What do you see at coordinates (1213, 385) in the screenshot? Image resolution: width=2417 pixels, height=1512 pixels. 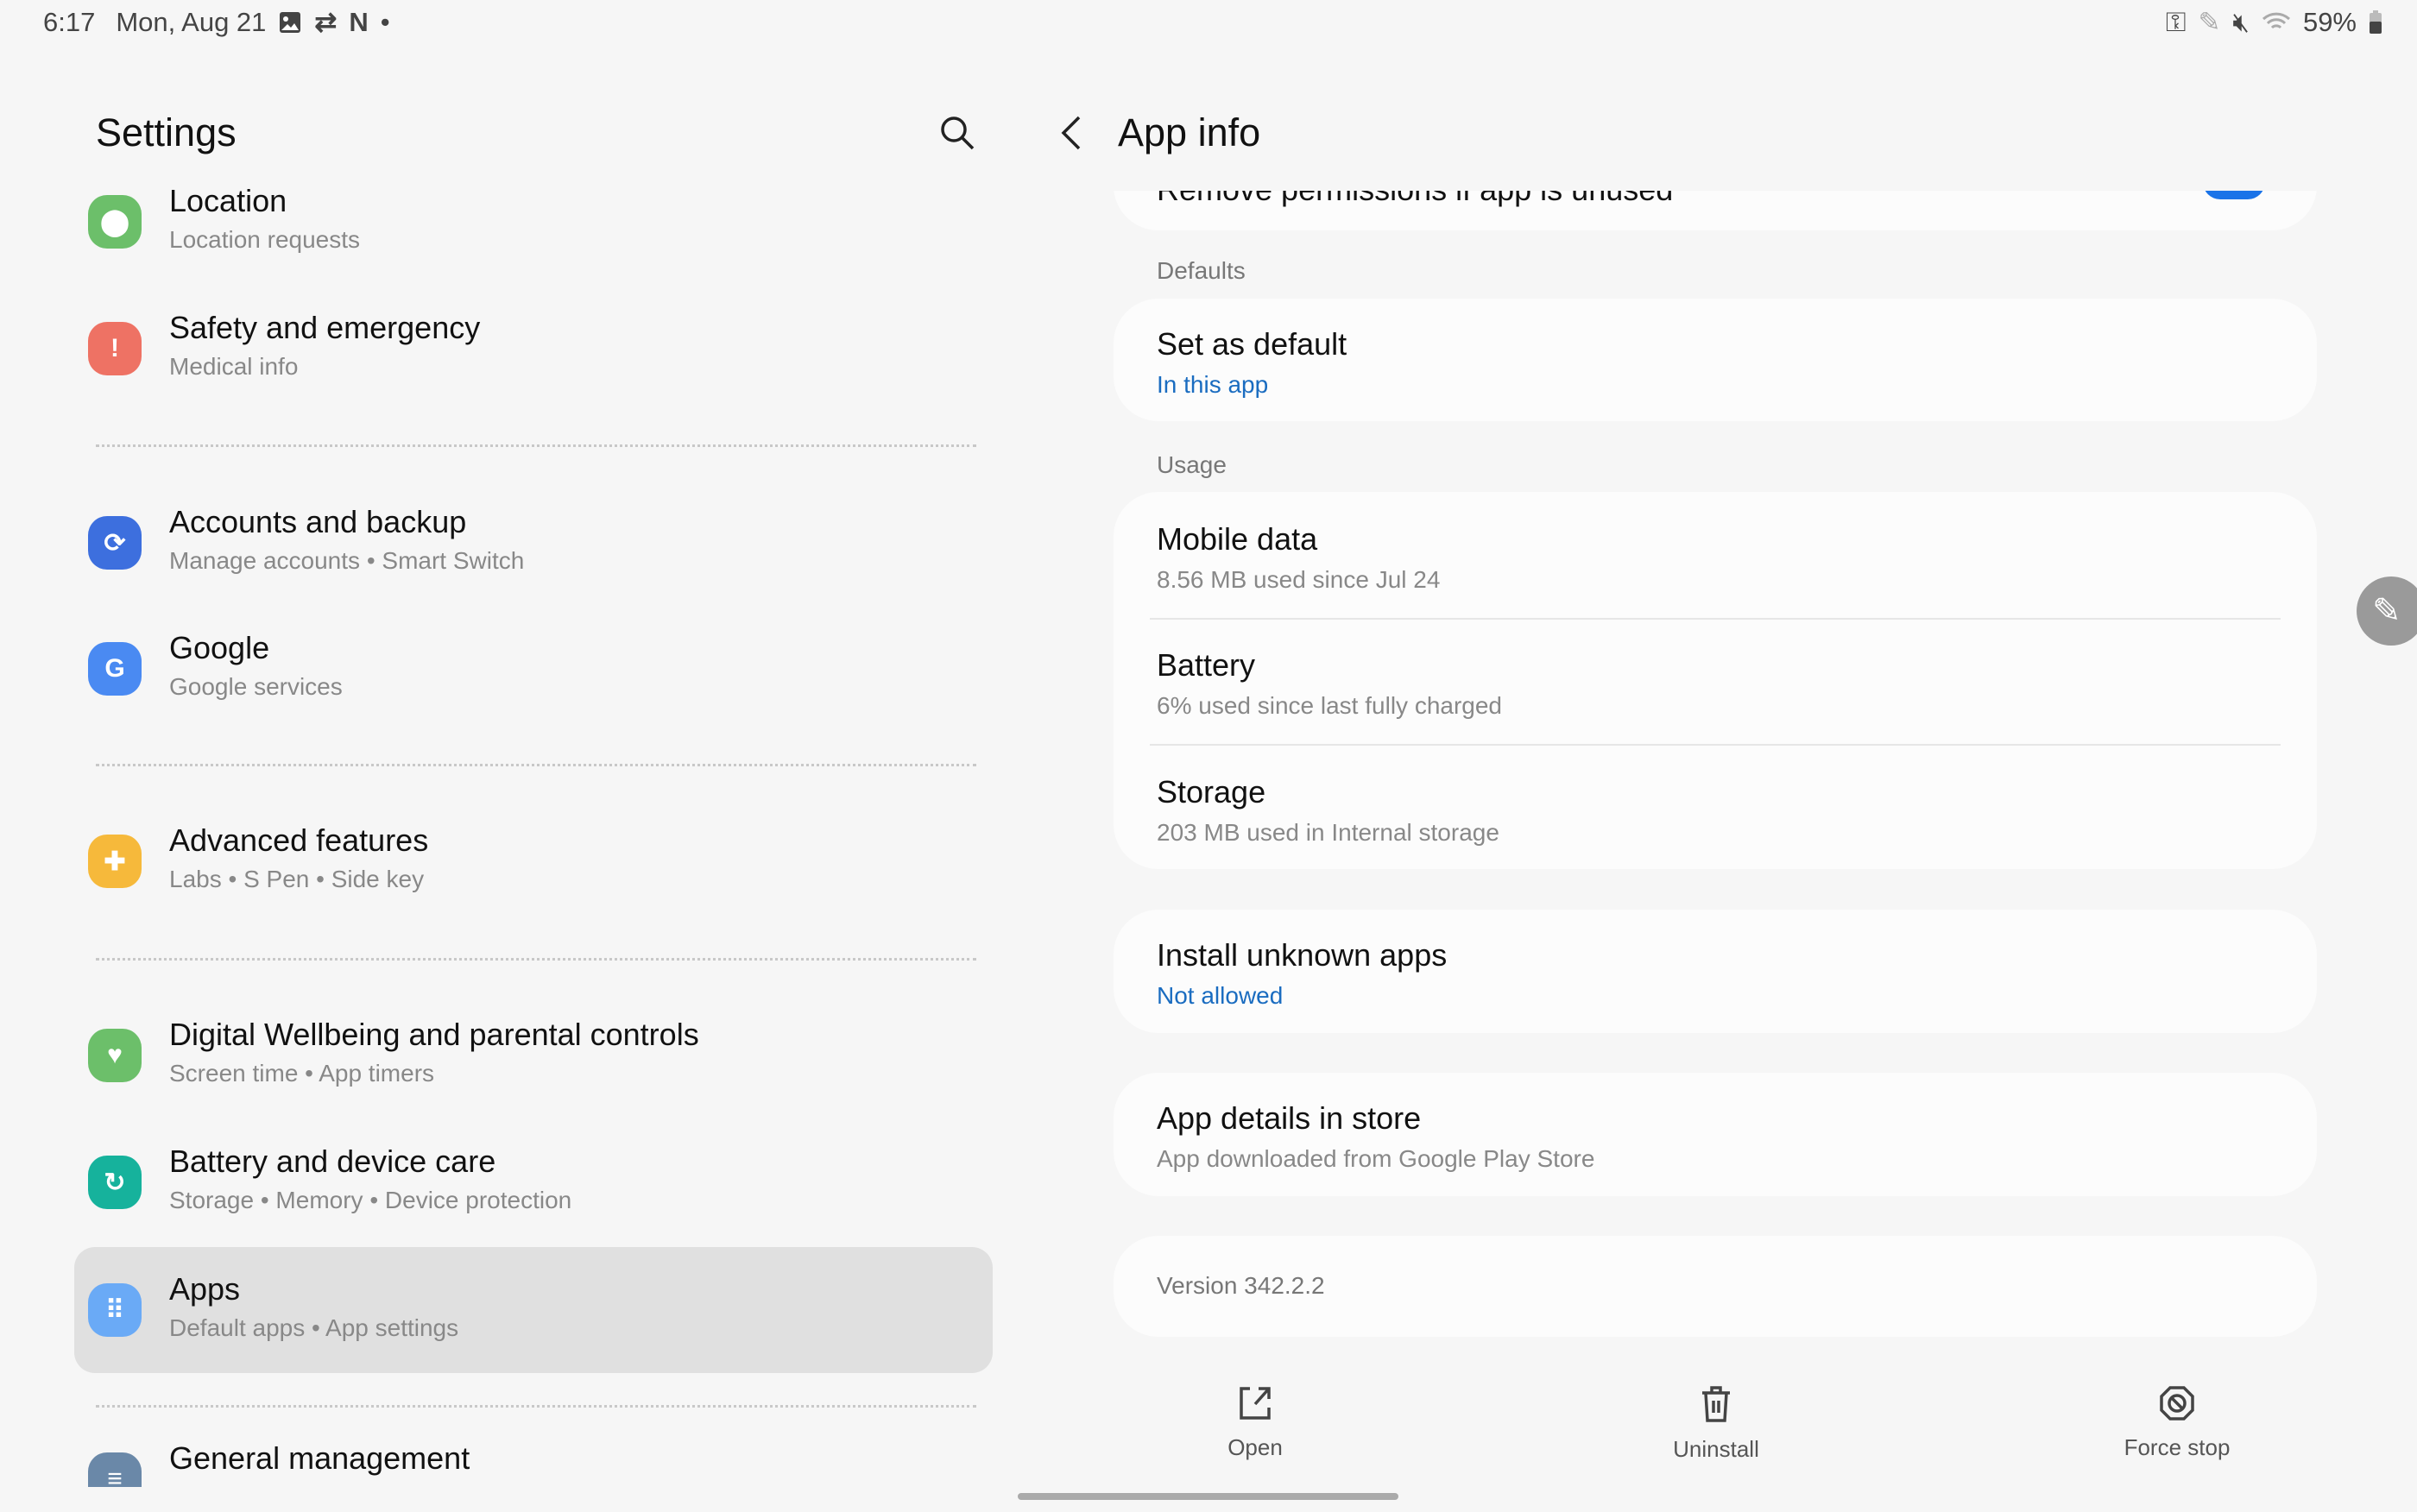 I see `set-default-subtitle: In this app` at bounding box center [1213, 385].